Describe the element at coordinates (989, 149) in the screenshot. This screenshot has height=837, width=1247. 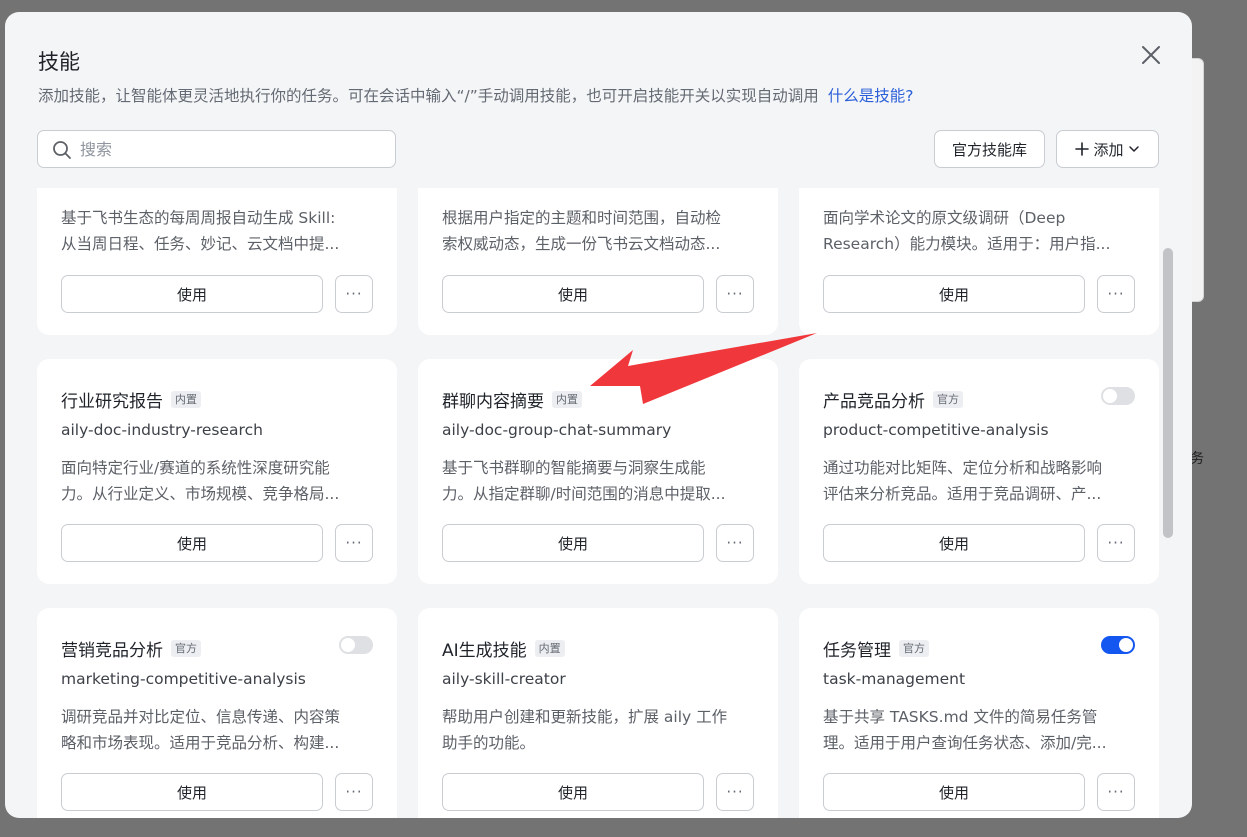
I see `official-library-button: 官方技能库` at that location.